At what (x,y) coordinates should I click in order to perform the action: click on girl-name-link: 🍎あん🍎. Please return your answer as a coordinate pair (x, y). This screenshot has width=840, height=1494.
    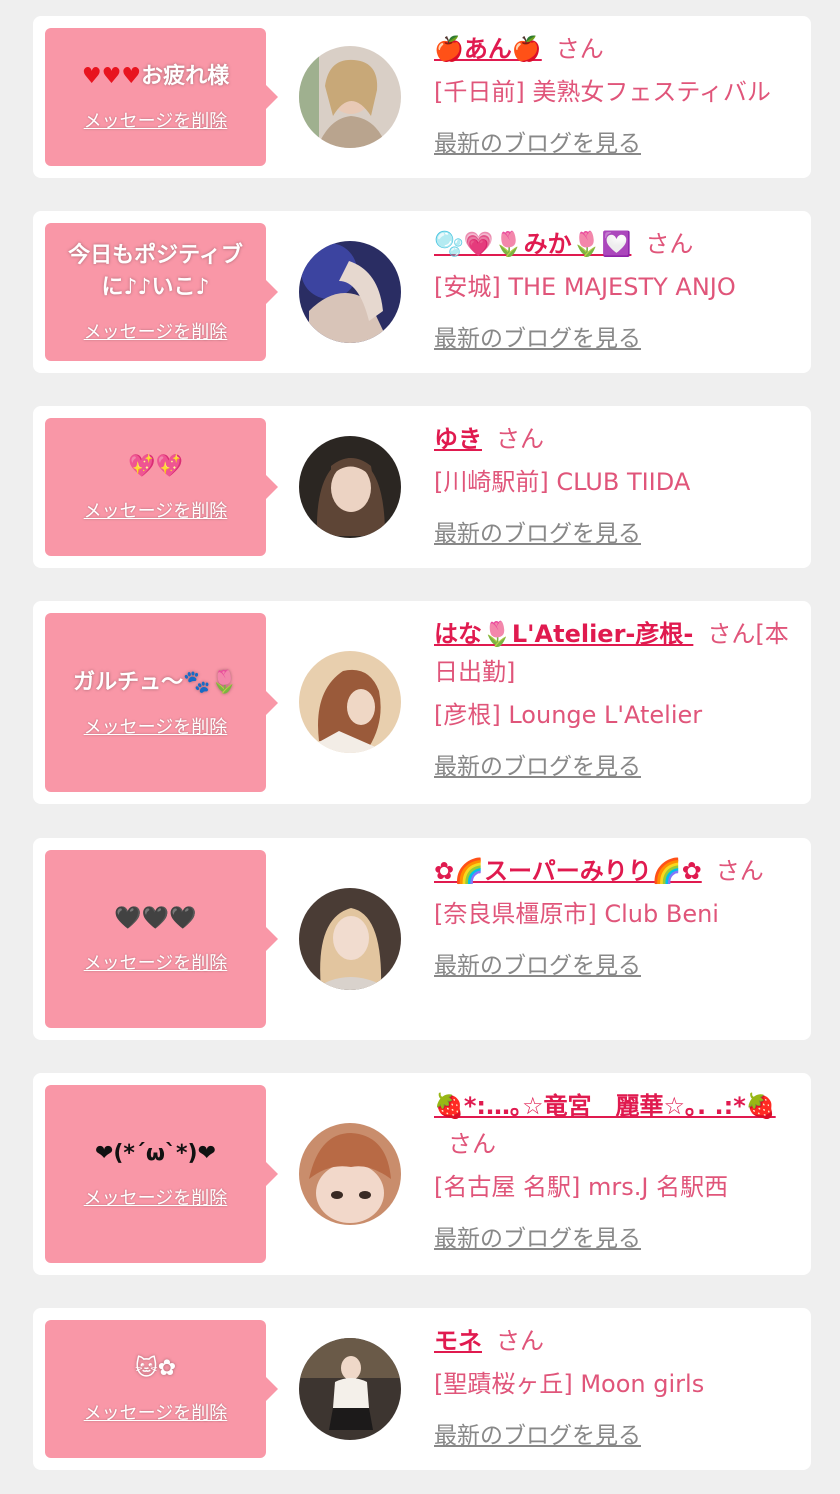
    Looking at the image, I should click on (488, 49).